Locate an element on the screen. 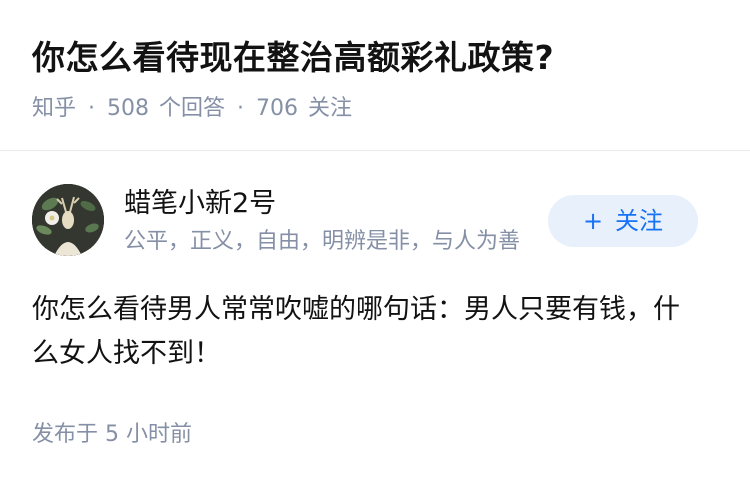 The width and height of the screenshot is (750, 486). question-title: 你怎么看待现在整治高额彩礼政策? is located at coordinates (293, 58).